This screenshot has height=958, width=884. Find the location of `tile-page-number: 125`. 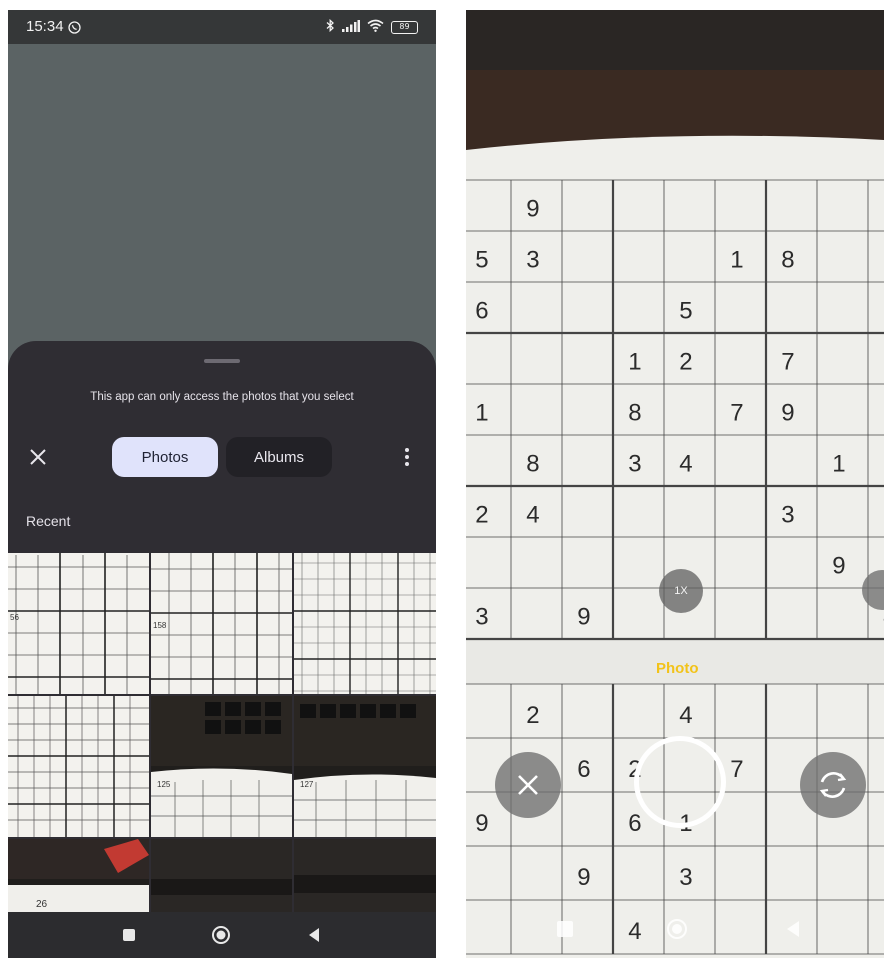

tile-page-number: 125 is located at coordinates (164, 784).